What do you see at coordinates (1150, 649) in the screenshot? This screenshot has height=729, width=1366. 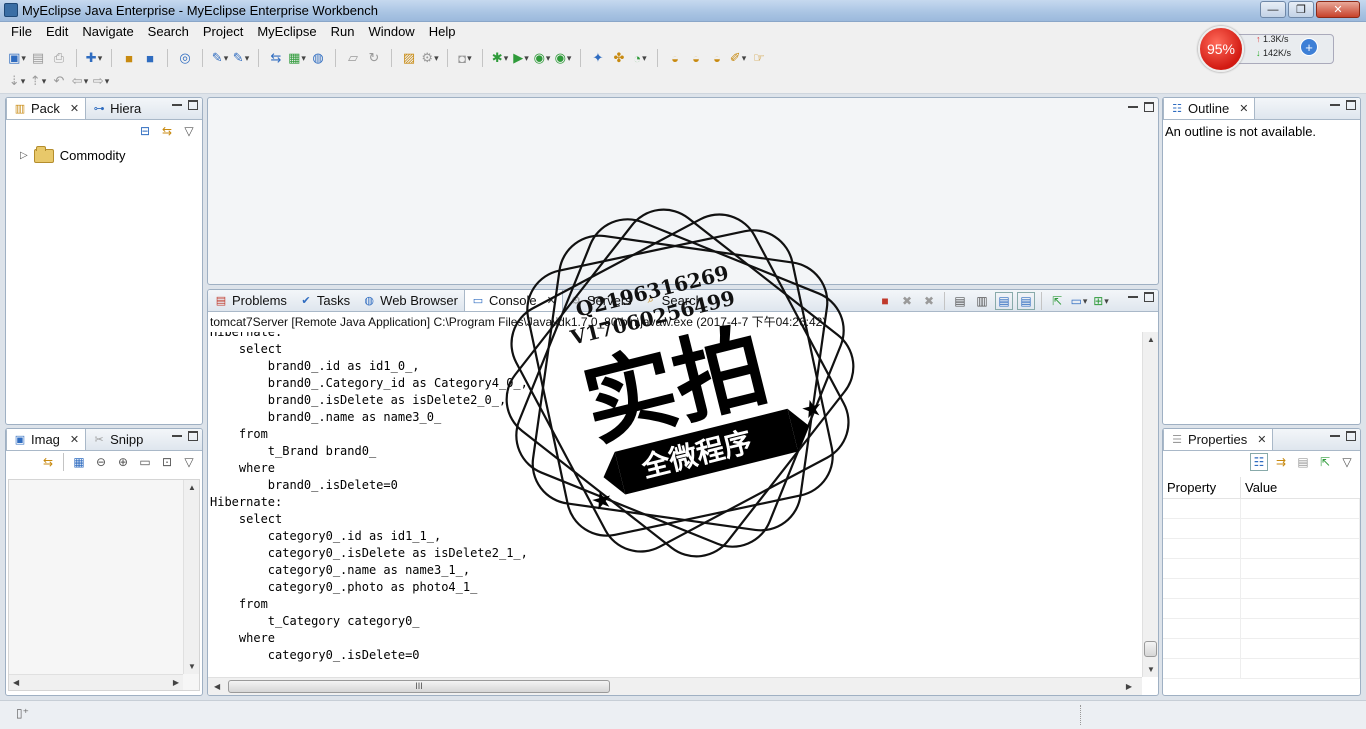 I see `vertical-scroll-thumb` at bounding box center [1150, 649].